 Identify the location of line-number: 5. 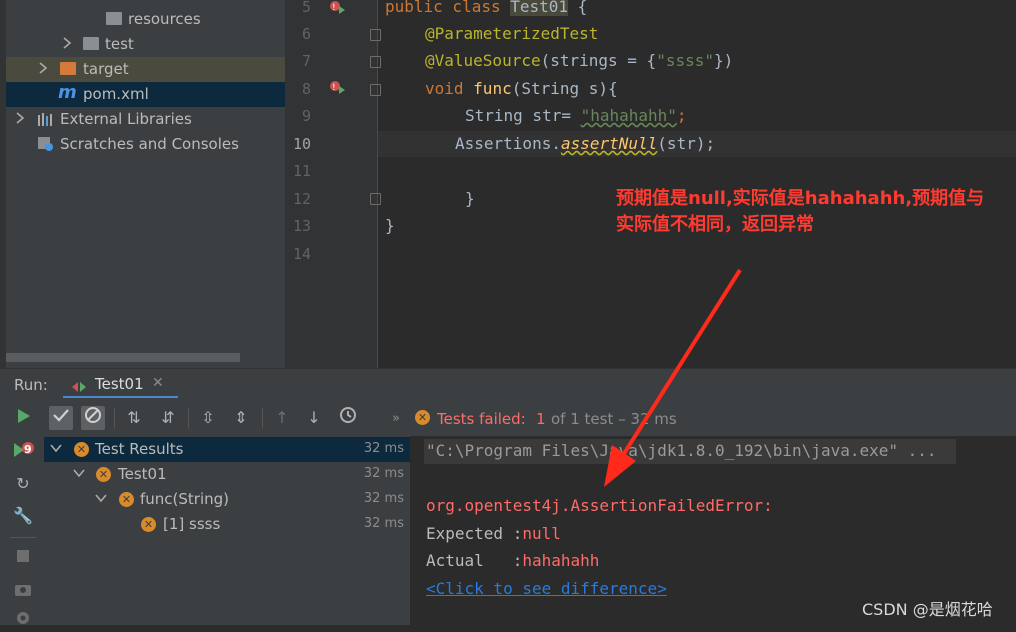
(306, 8).